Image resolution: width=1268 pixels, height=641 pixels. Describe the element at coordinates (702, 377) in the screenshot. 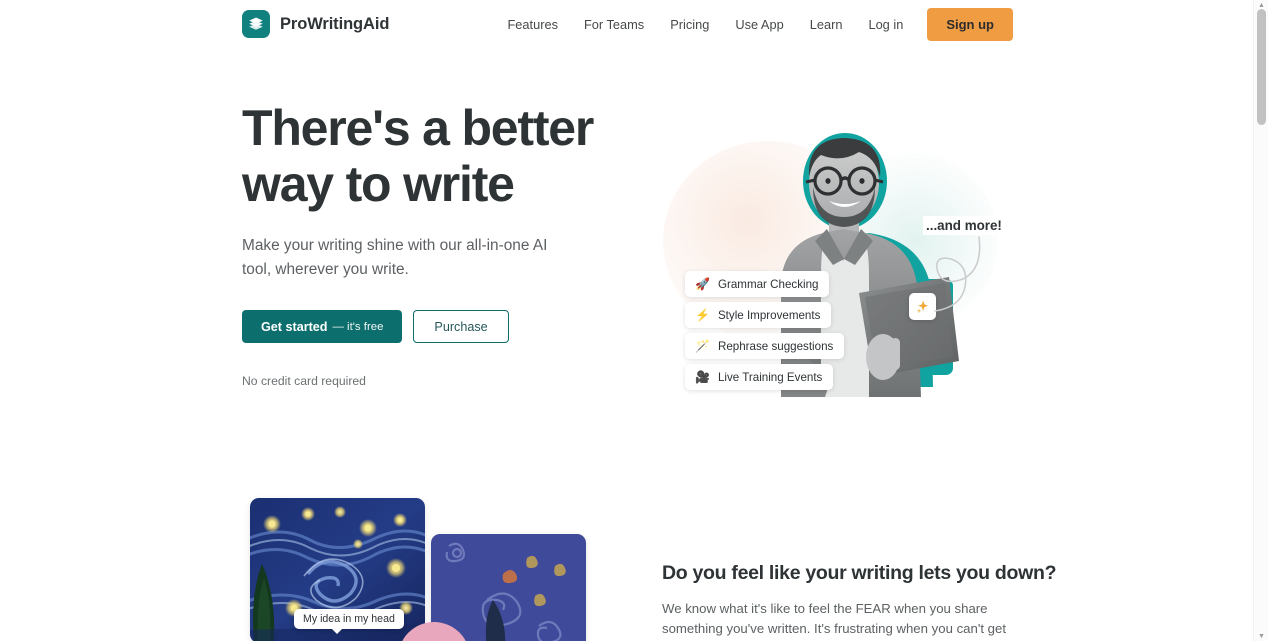

I see `video-camera-icon: 🎥` at that location.